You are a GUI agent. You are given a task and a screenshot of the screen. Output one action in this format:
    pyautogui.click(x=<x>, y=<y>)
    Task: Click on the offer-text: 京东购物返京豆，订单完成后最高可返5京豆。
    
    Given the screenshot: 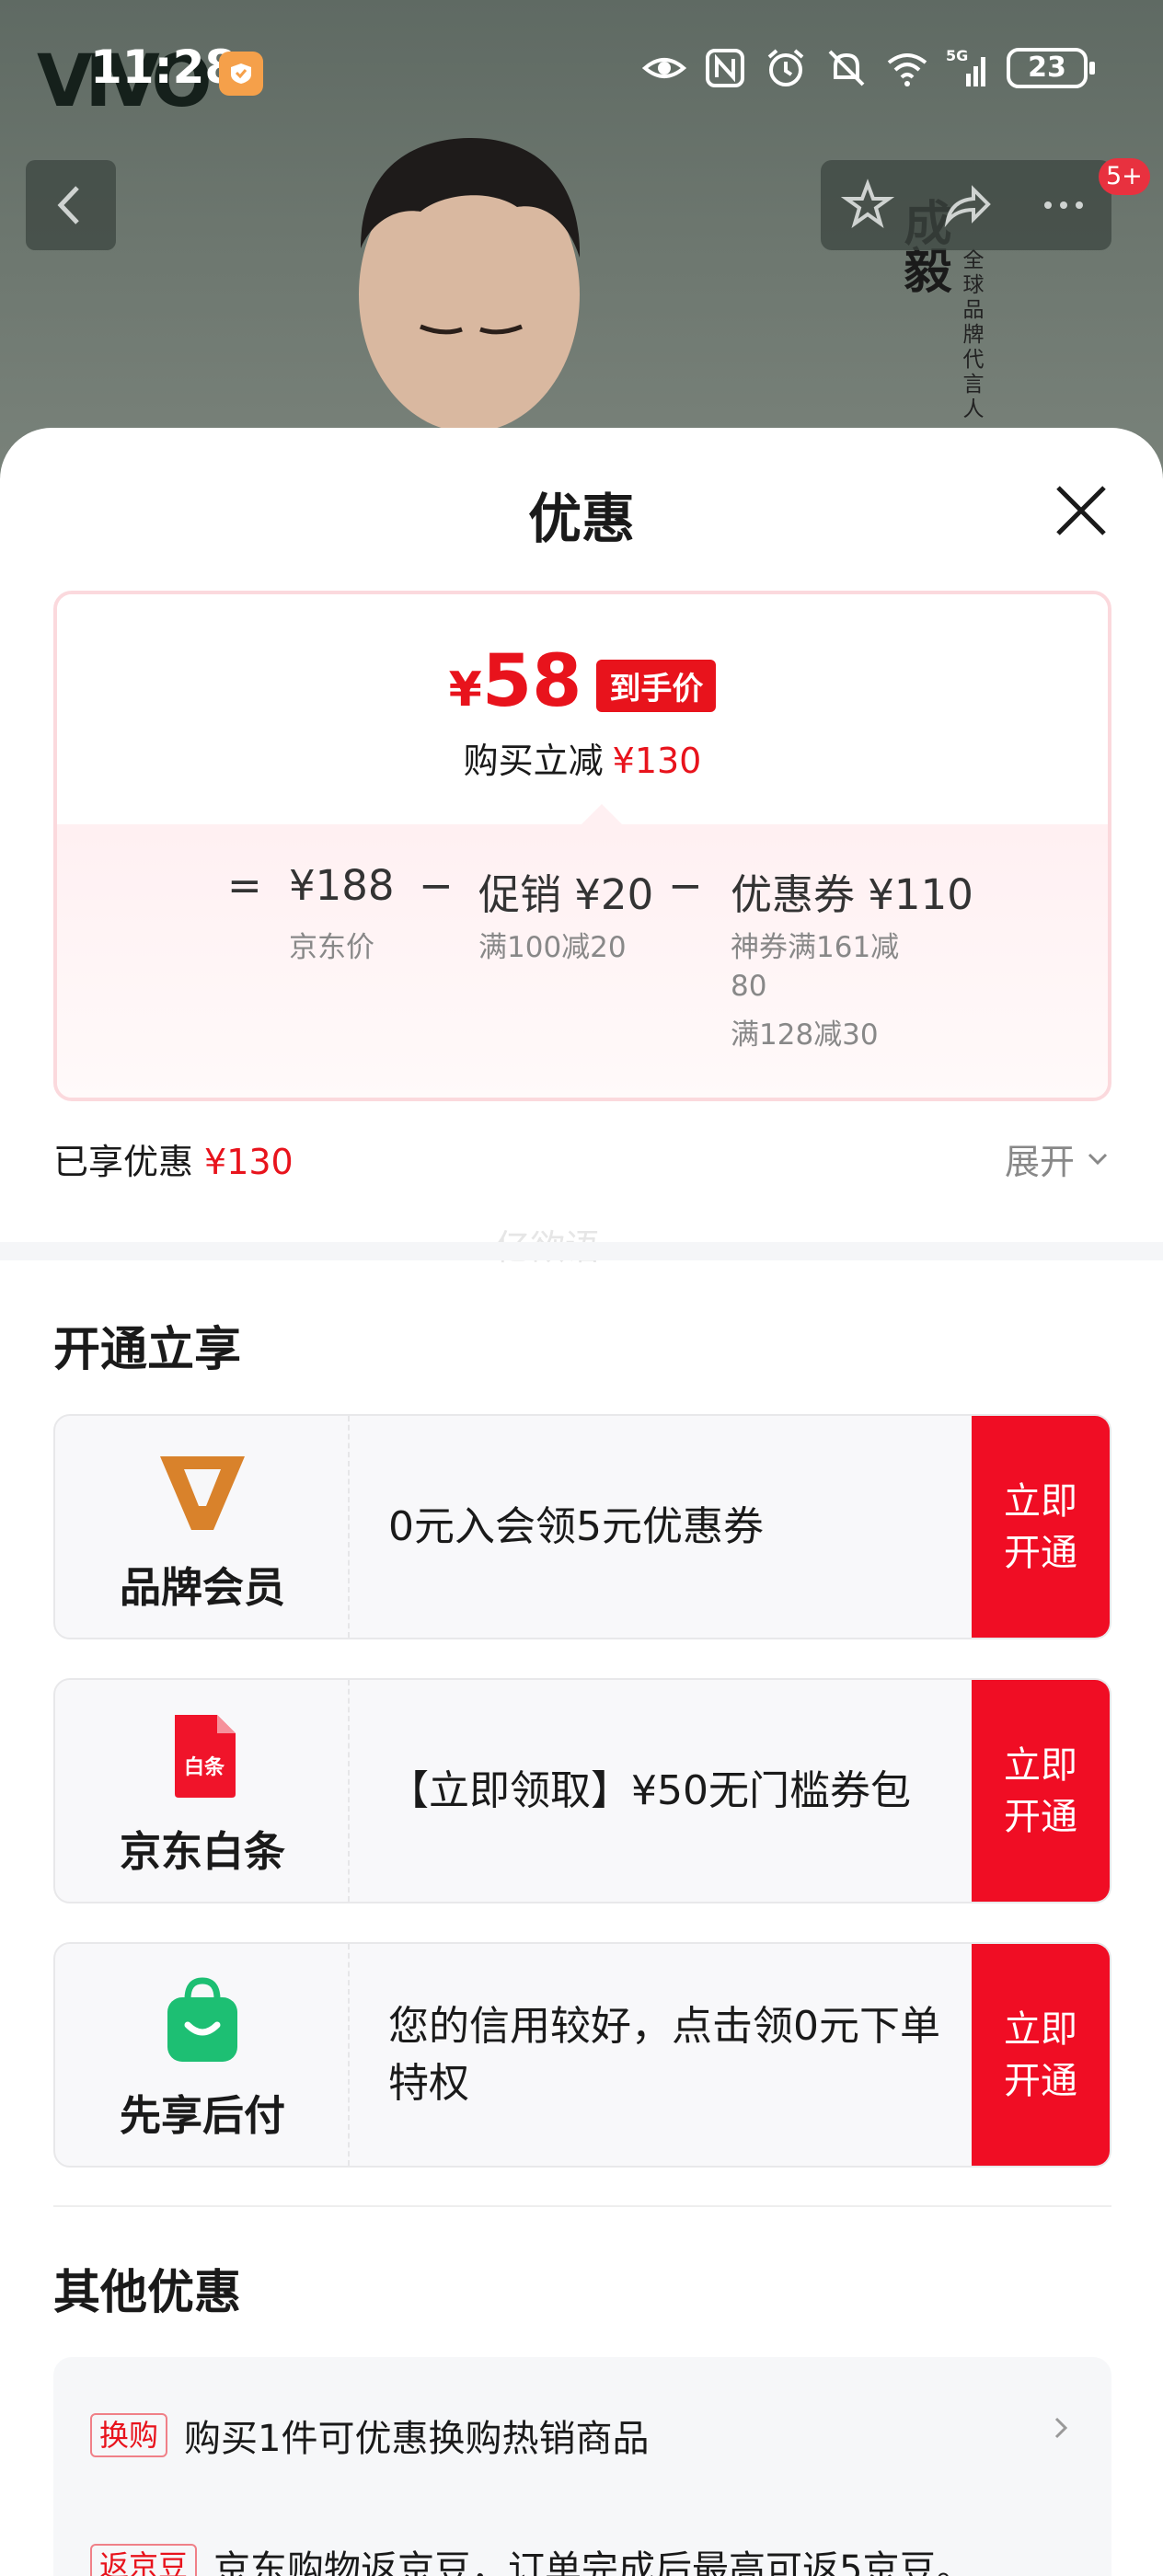 What is the action you would take?
    pyautogui.click(x=593, y=2562)
    